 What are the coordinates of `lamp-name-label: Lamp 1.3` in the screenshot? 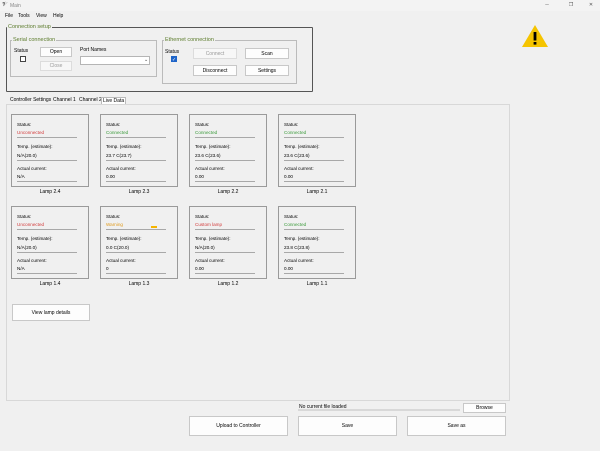 It's located at (139, 284).